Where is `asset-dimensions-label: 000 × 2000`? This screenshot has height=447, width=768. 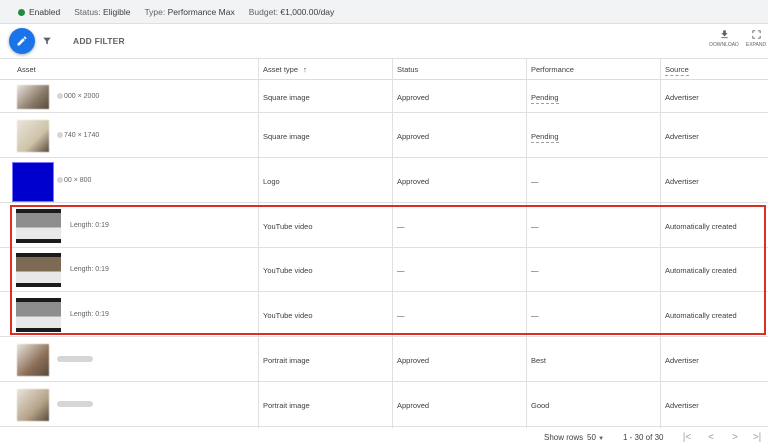
asset-dimensions-label: 000 × 2000 is located at coordinates (78, 96).